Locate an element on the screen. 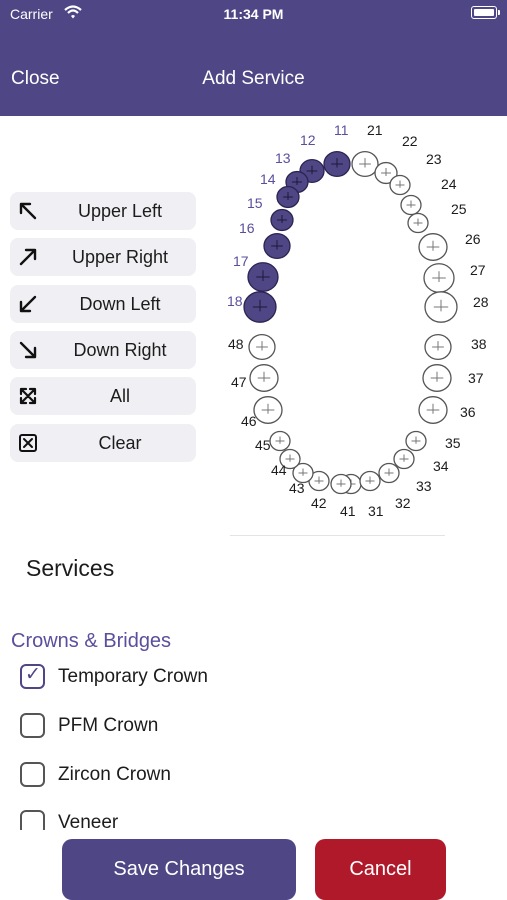 The height and width of the screenshot is (900, 507). tooth-number-11: 11 is located at coordinates (341, 130).